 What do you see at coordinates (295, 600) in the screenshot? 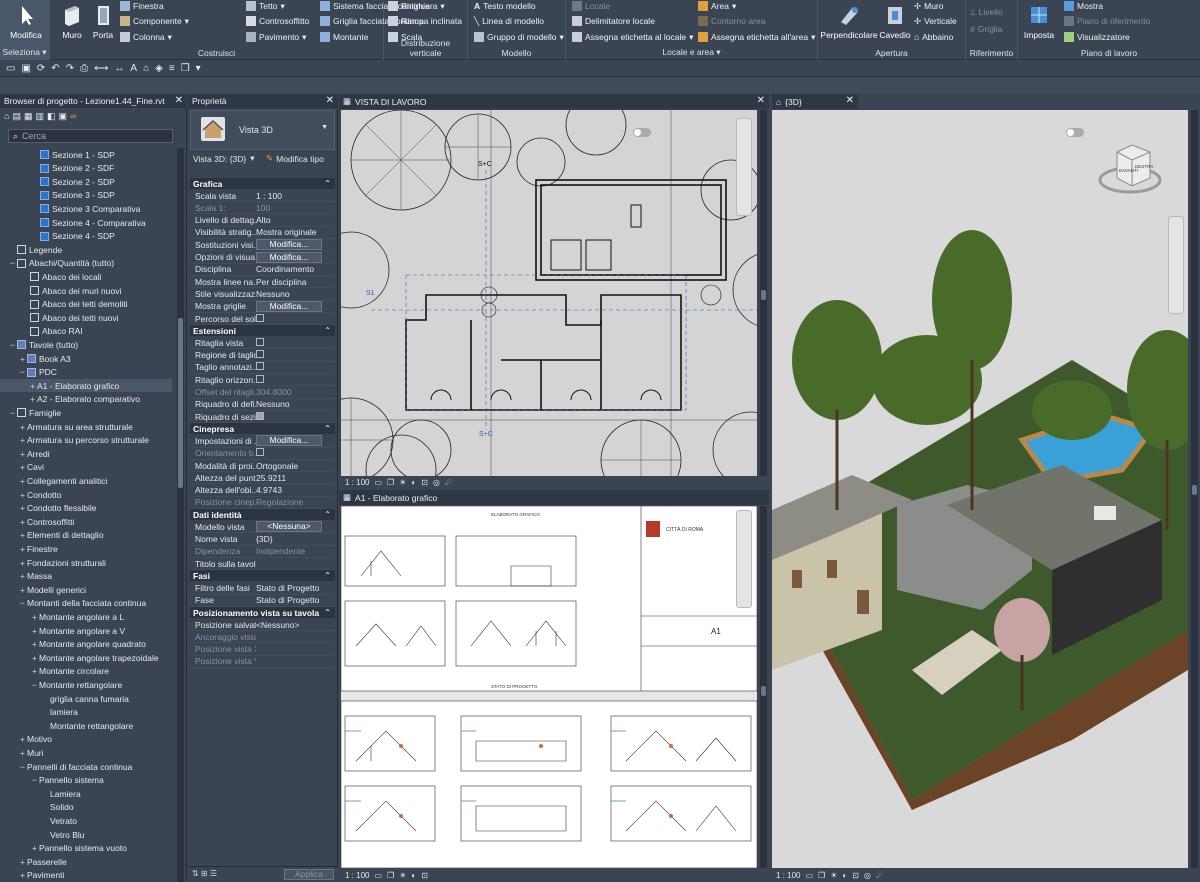
I see `property-value: Stato di Progetto` at bounding box center [295, 600].